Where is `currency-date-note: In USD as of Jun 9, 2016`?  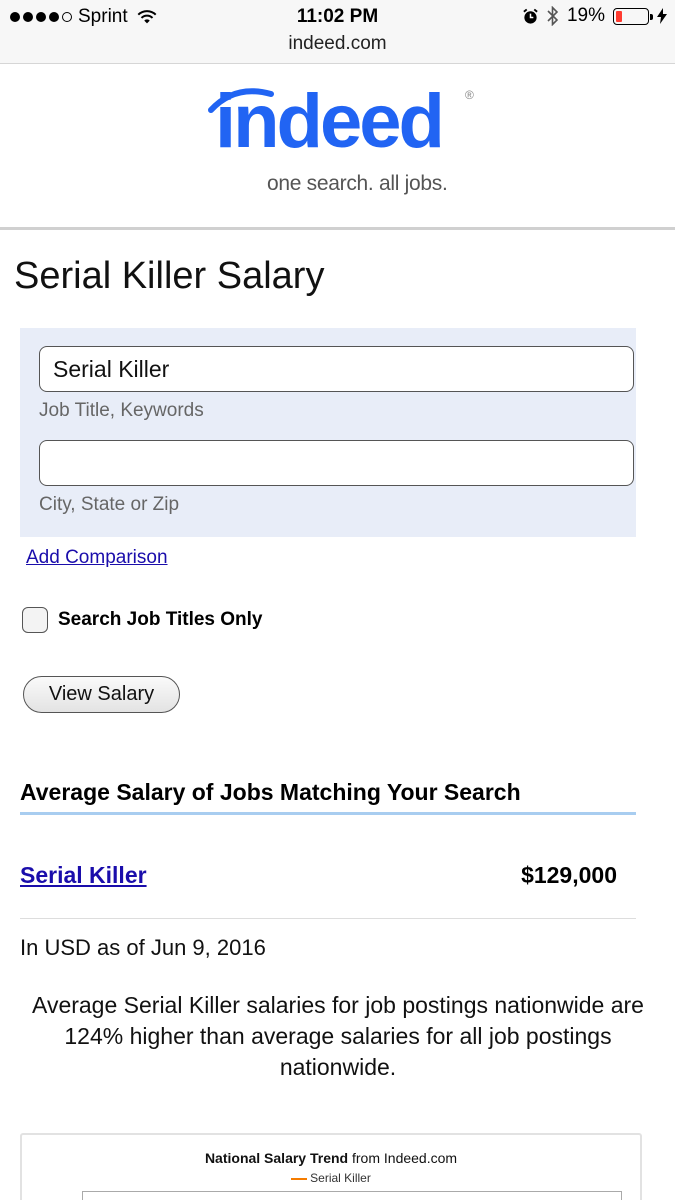 currency-date-note: In USD as of Jun 9, 2016 is located at coordinates (143, 947).